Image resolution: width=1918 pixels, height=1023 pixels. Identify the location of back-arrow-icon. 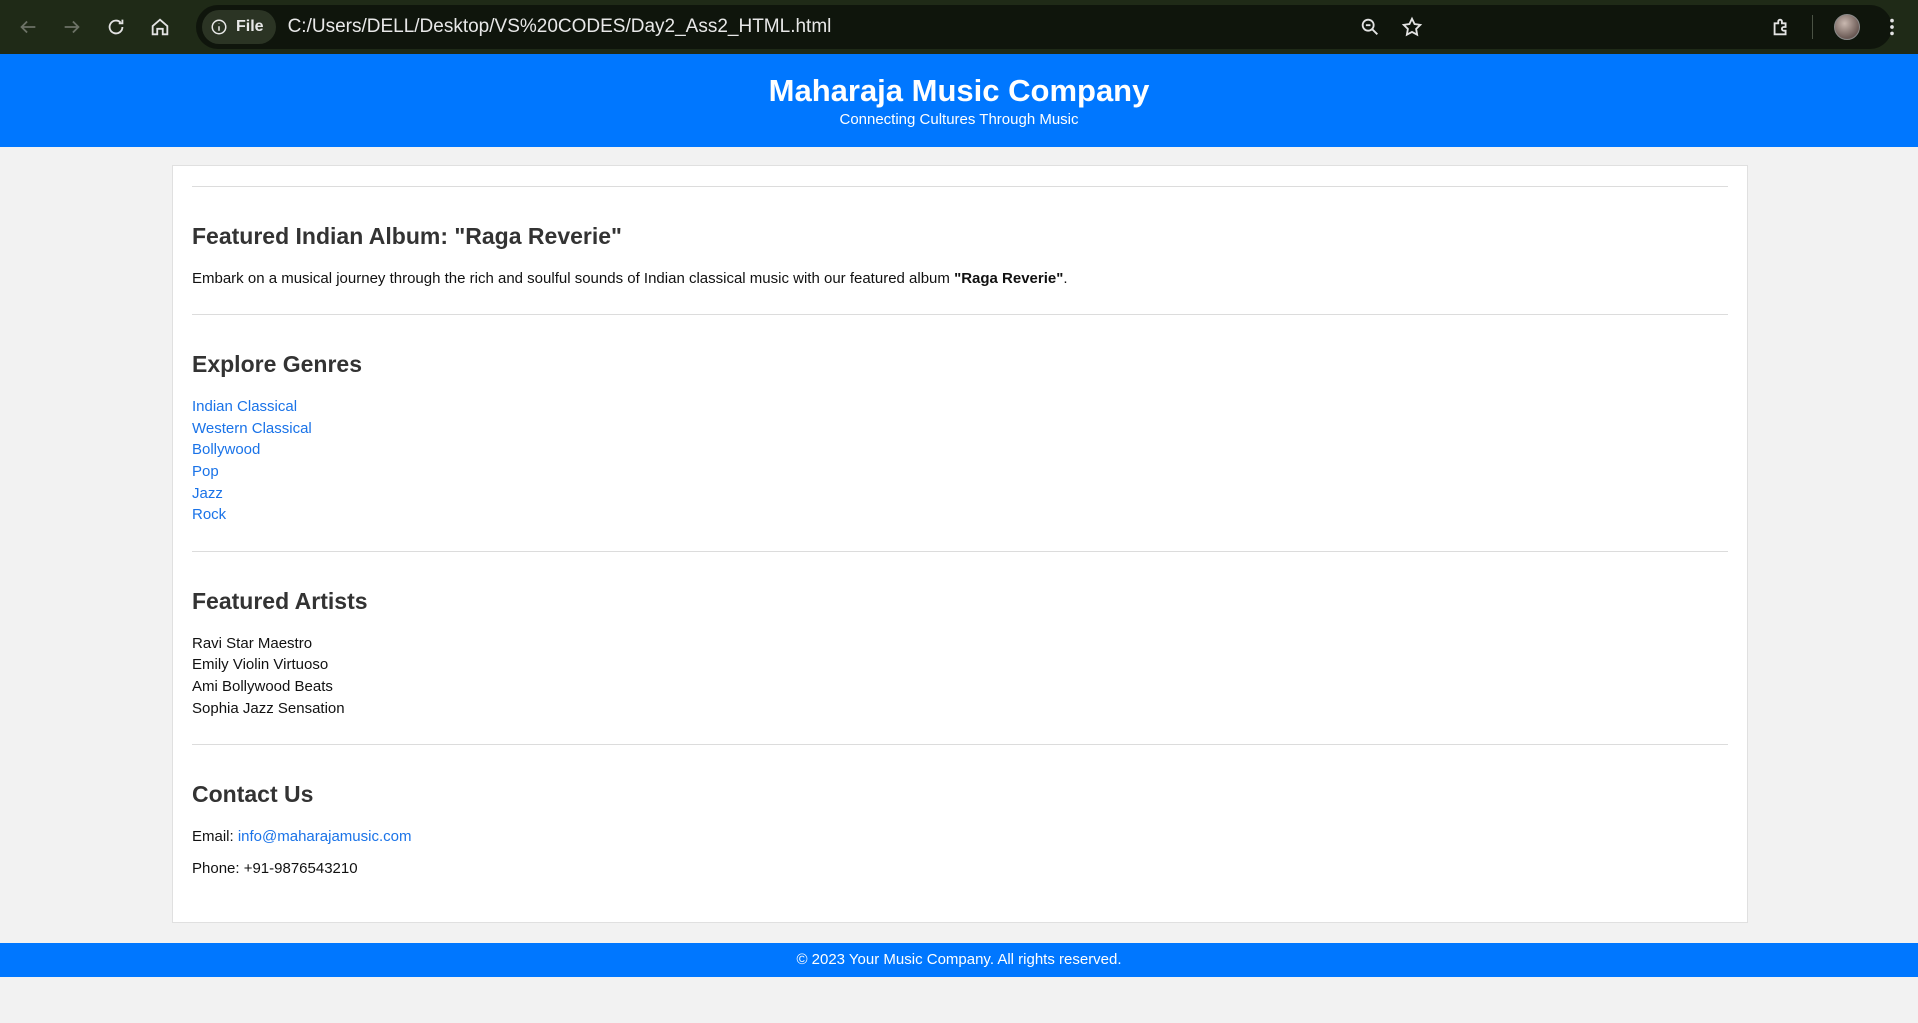
(28, 27).